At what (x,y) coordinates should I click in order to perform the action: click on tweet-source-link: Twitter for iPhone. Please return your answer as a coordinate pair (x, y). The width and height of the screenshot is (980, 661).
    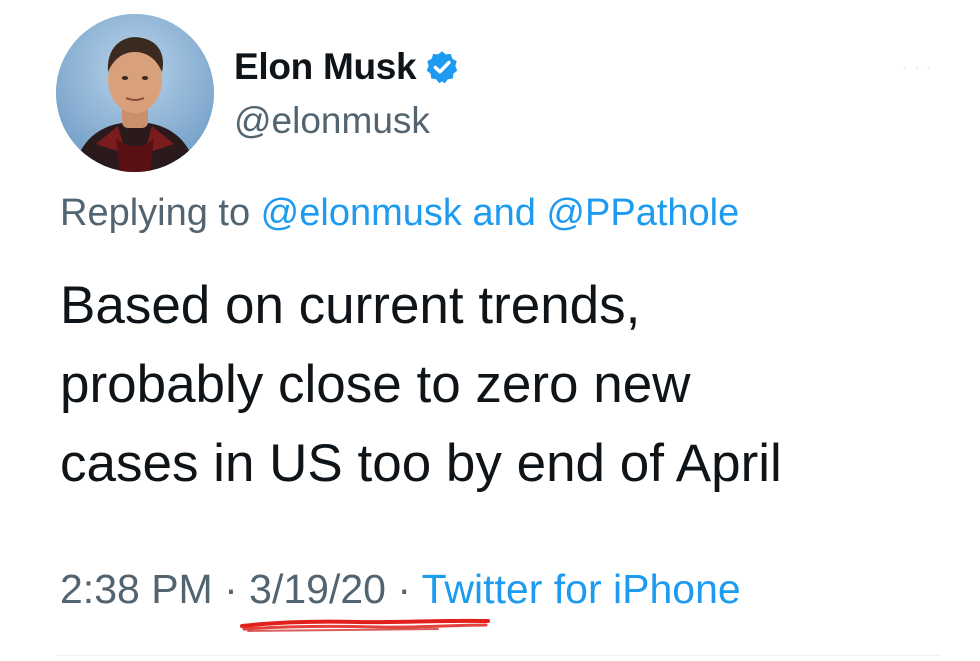
    Looking at the image, I should click on (581, 589).